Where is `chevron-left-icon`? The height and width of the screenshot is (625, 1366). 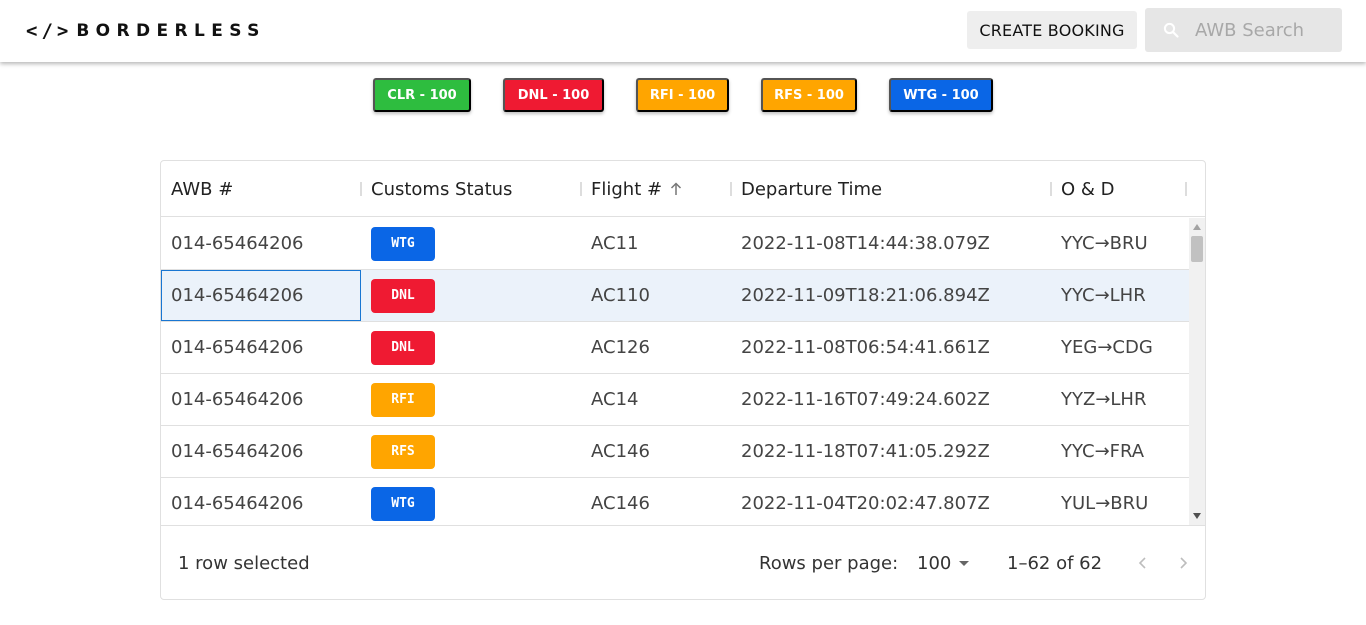
chevron-left-icon is located at coordinates (1142, 563).